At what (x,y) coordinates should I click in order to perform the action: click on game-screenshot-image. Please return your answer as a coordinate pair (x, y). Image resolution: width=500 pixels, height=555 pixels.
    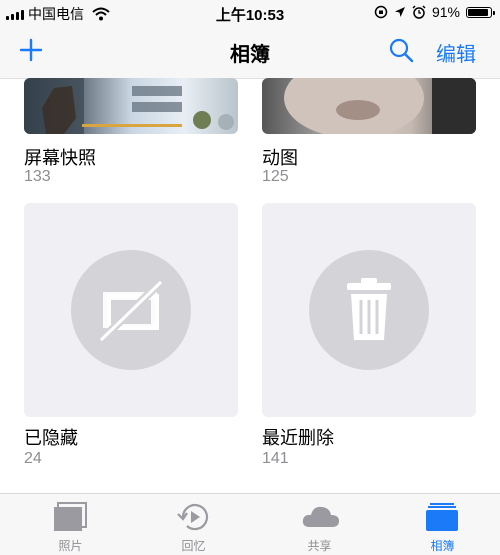
    Looking at the image, I should click on (129, 106).